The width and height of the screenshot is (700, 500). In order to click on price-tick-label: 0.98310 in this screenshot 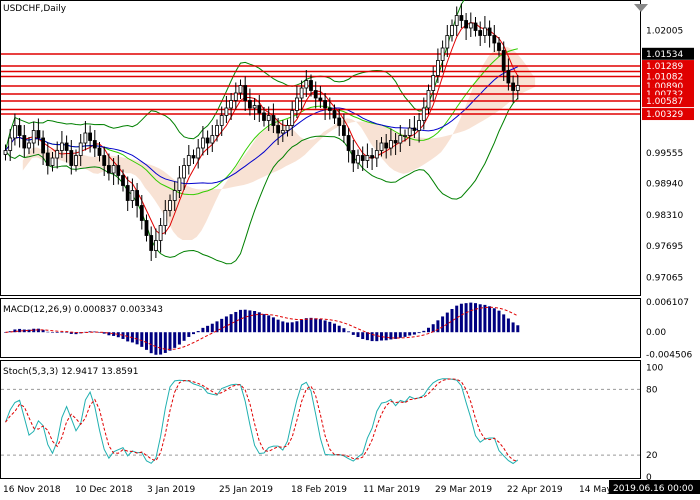, I will do `click(664, 216)`.